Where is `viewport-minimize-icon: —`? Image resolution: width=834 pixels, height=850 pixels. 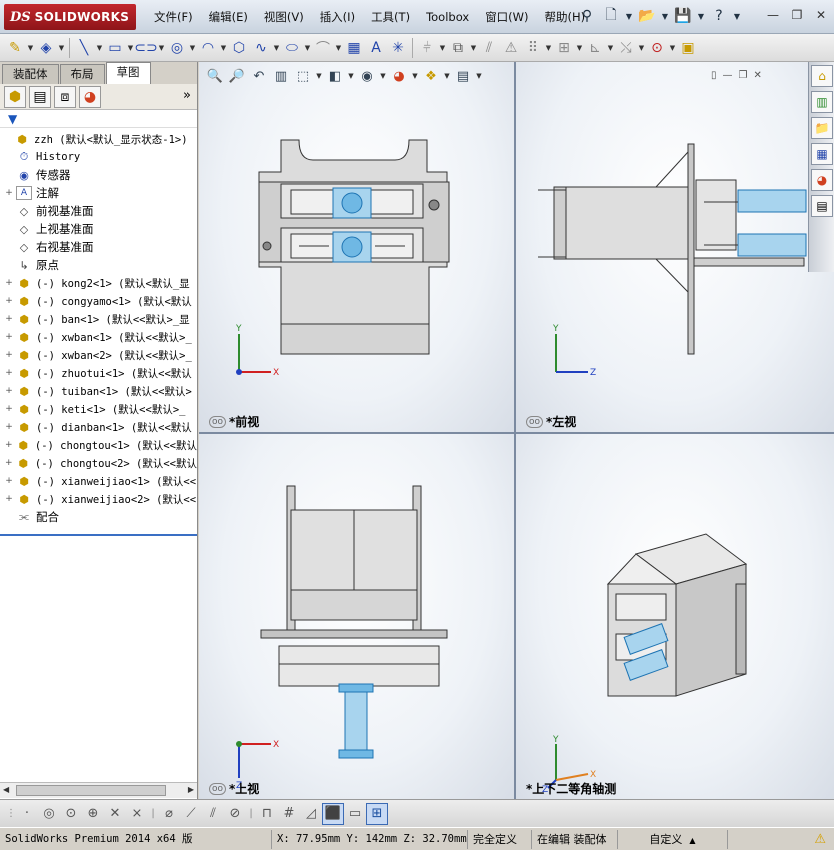 viewport-minimize-icon: — is located at coordinates (728, 75).